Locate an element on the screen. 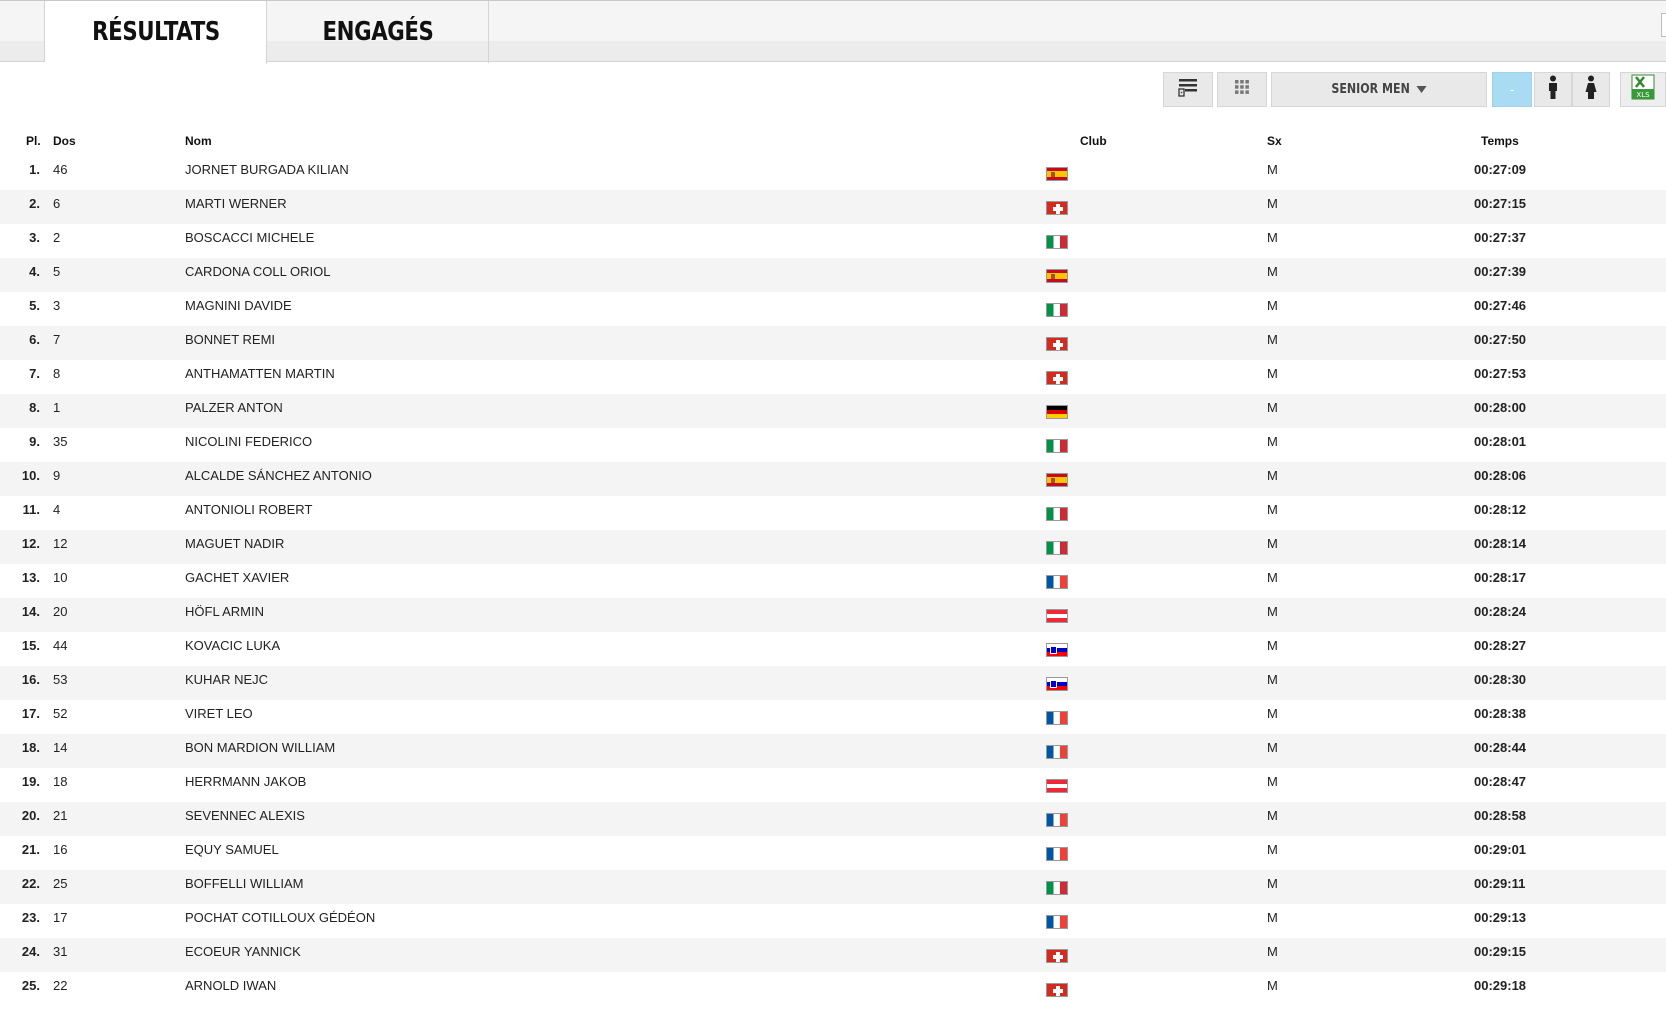 The image size is (1666, 1016). cell-name: HÖFL ARMIN is located at coordinates (224, 611).